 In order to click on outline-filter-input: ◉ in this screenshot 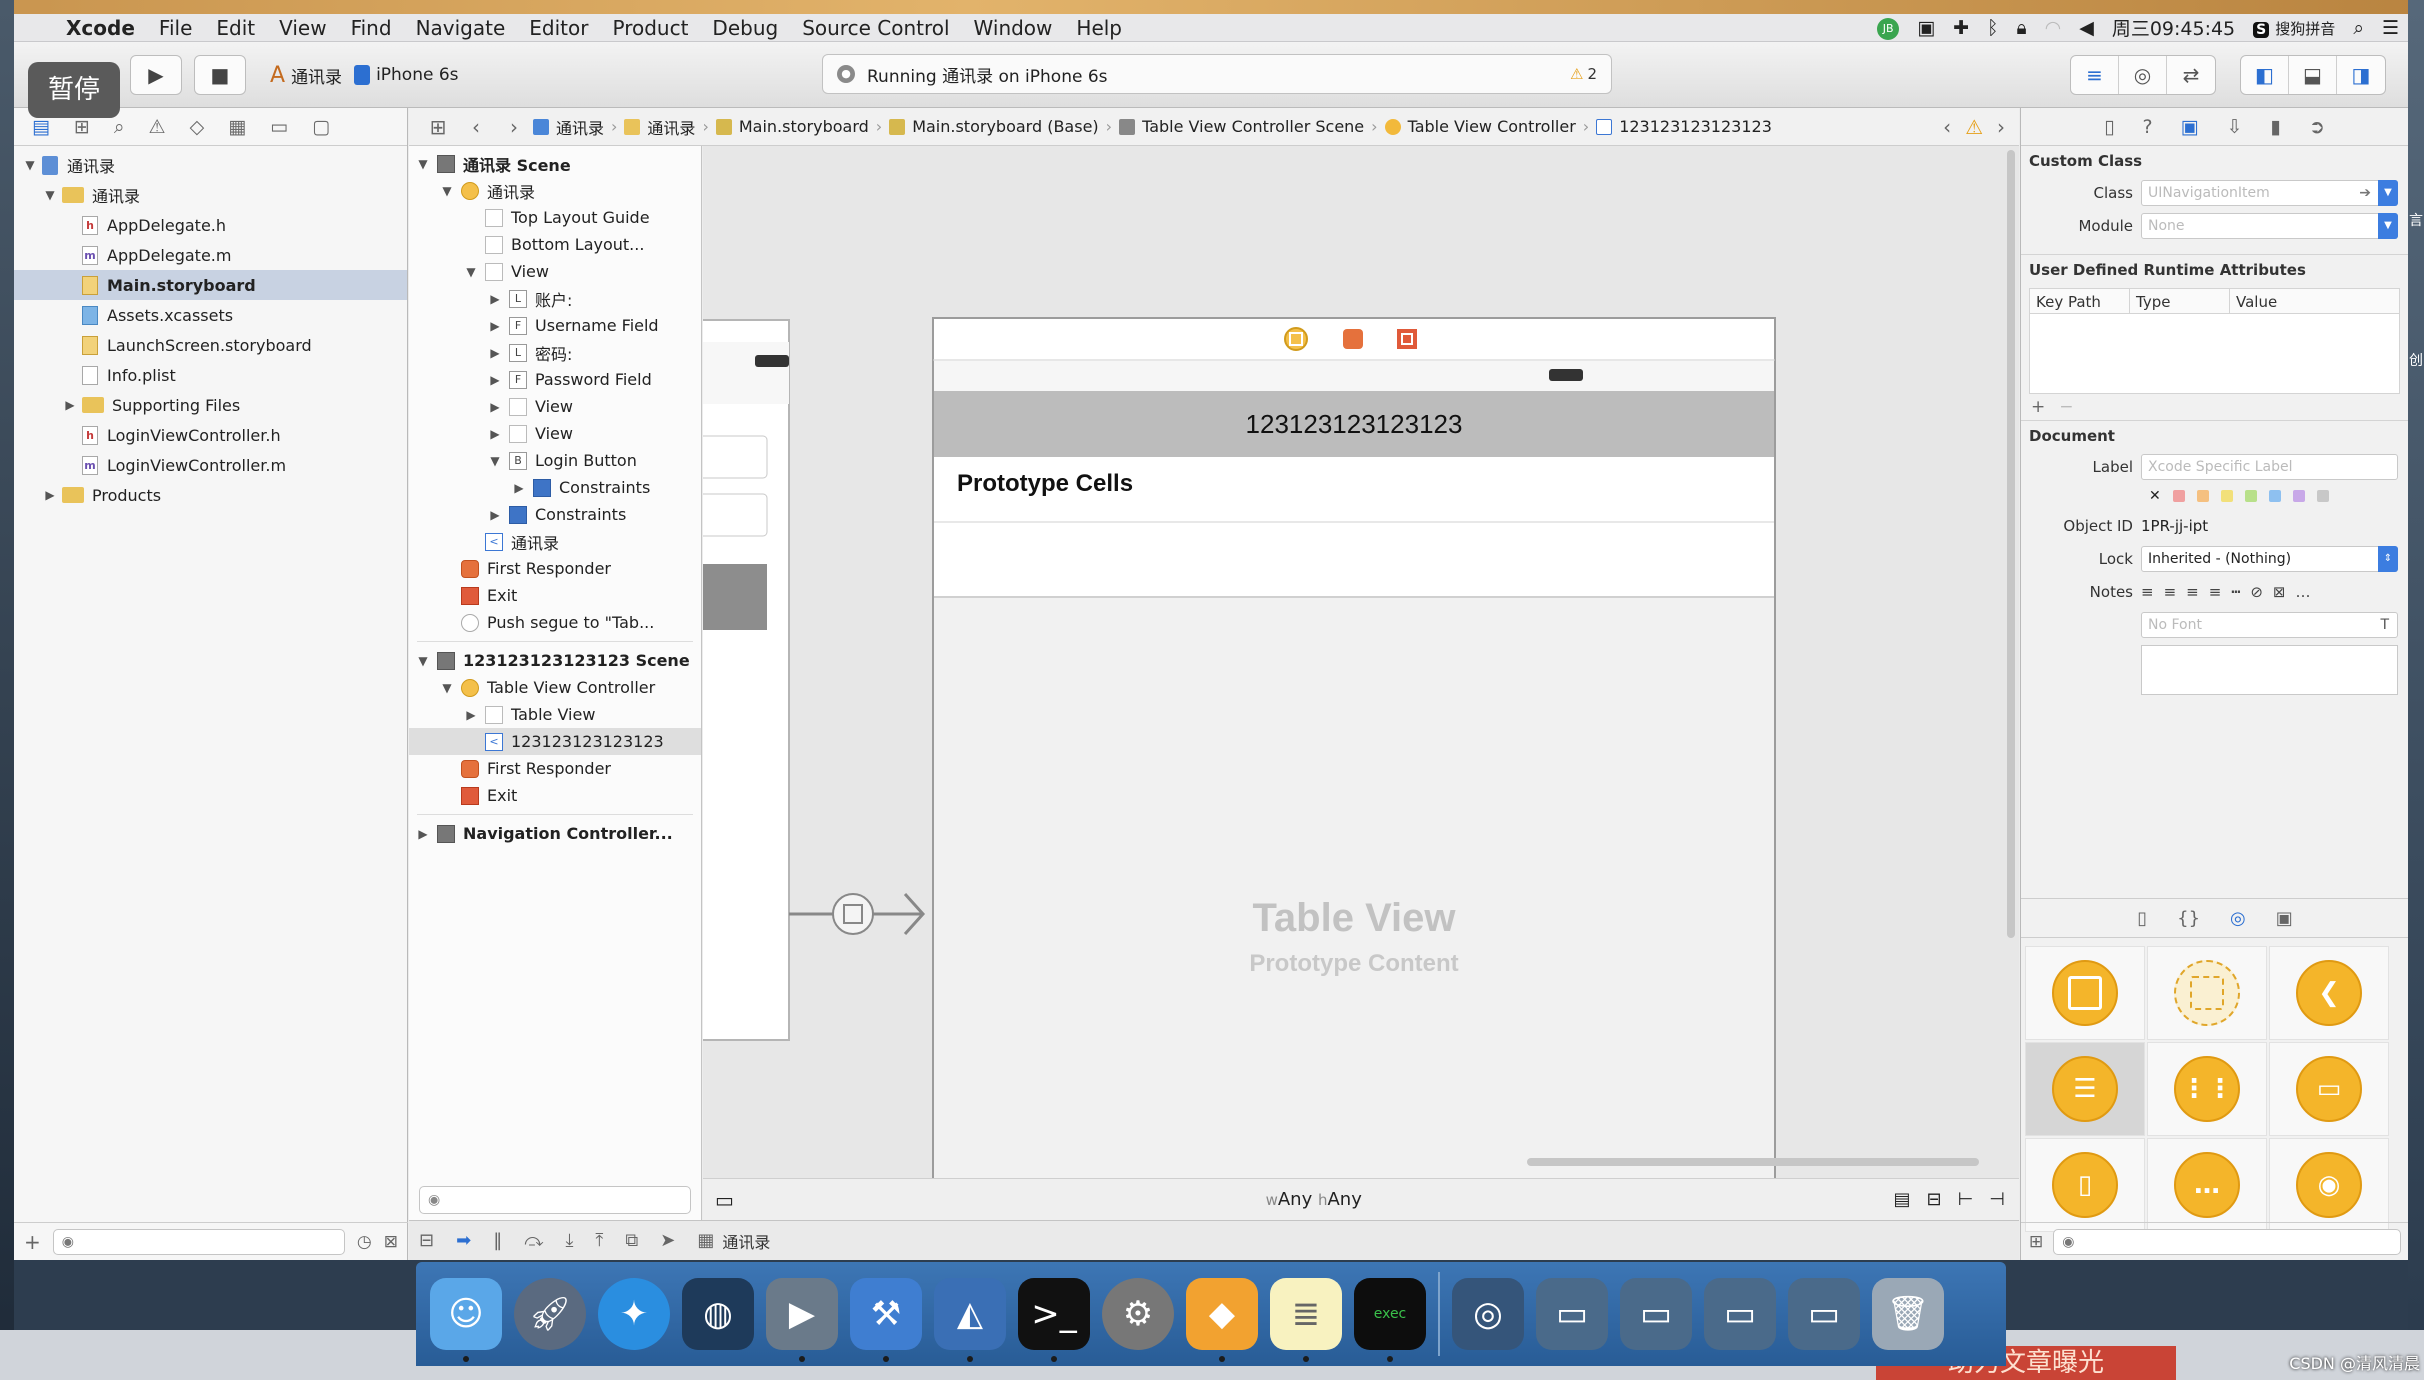, I will do `click(555, 1200)`.